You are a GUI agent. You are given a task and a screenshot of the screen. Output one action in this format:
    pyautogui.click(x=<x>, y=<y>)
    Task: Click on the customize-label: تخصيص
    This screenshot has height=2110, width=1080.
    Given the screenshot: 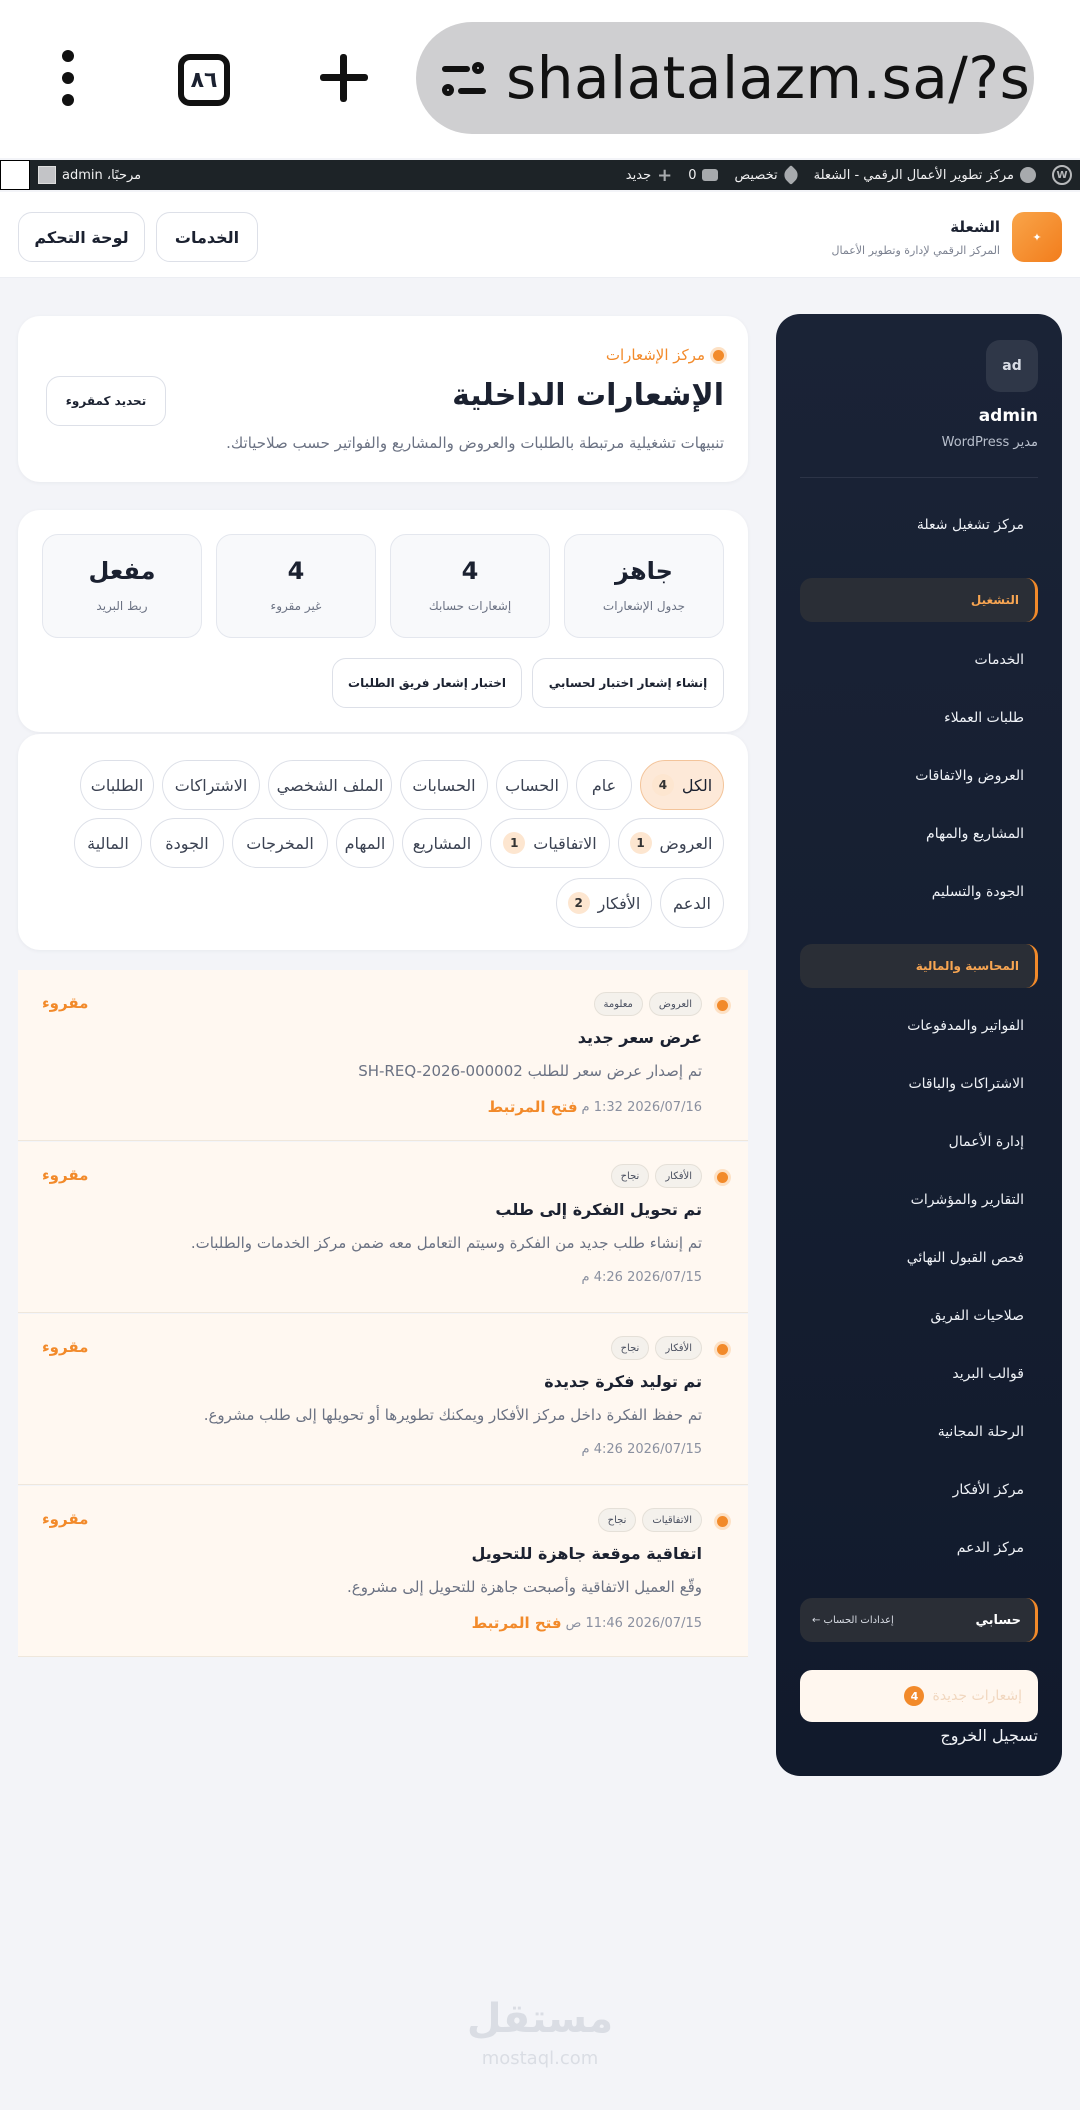 What is the action you would take?
    pyautogui.click(x=756, y=175)
    